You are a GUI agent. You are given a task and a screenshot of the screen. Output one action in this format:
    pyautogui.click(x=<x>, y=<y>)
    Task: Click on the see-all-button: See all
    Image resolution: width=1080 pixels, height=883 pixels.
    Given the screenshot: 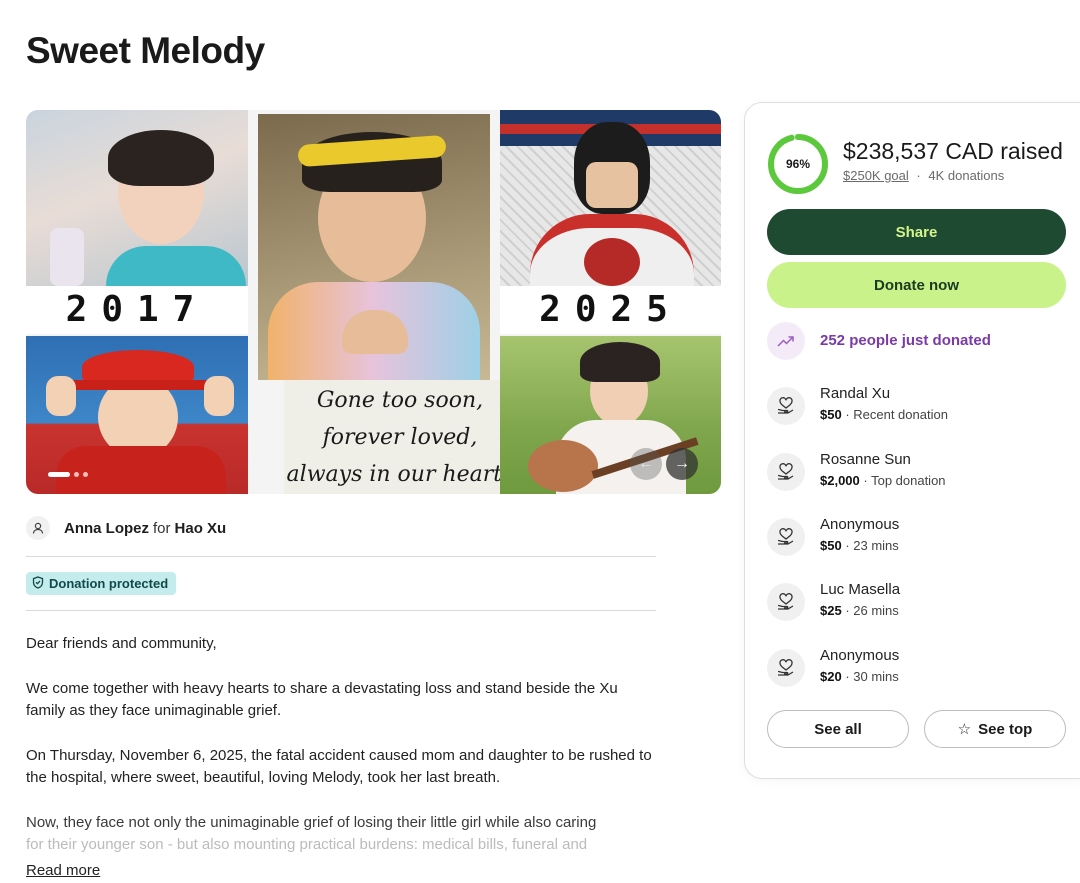 What is the action you would take?
    pyautogui.click(x=838, y=729)
    